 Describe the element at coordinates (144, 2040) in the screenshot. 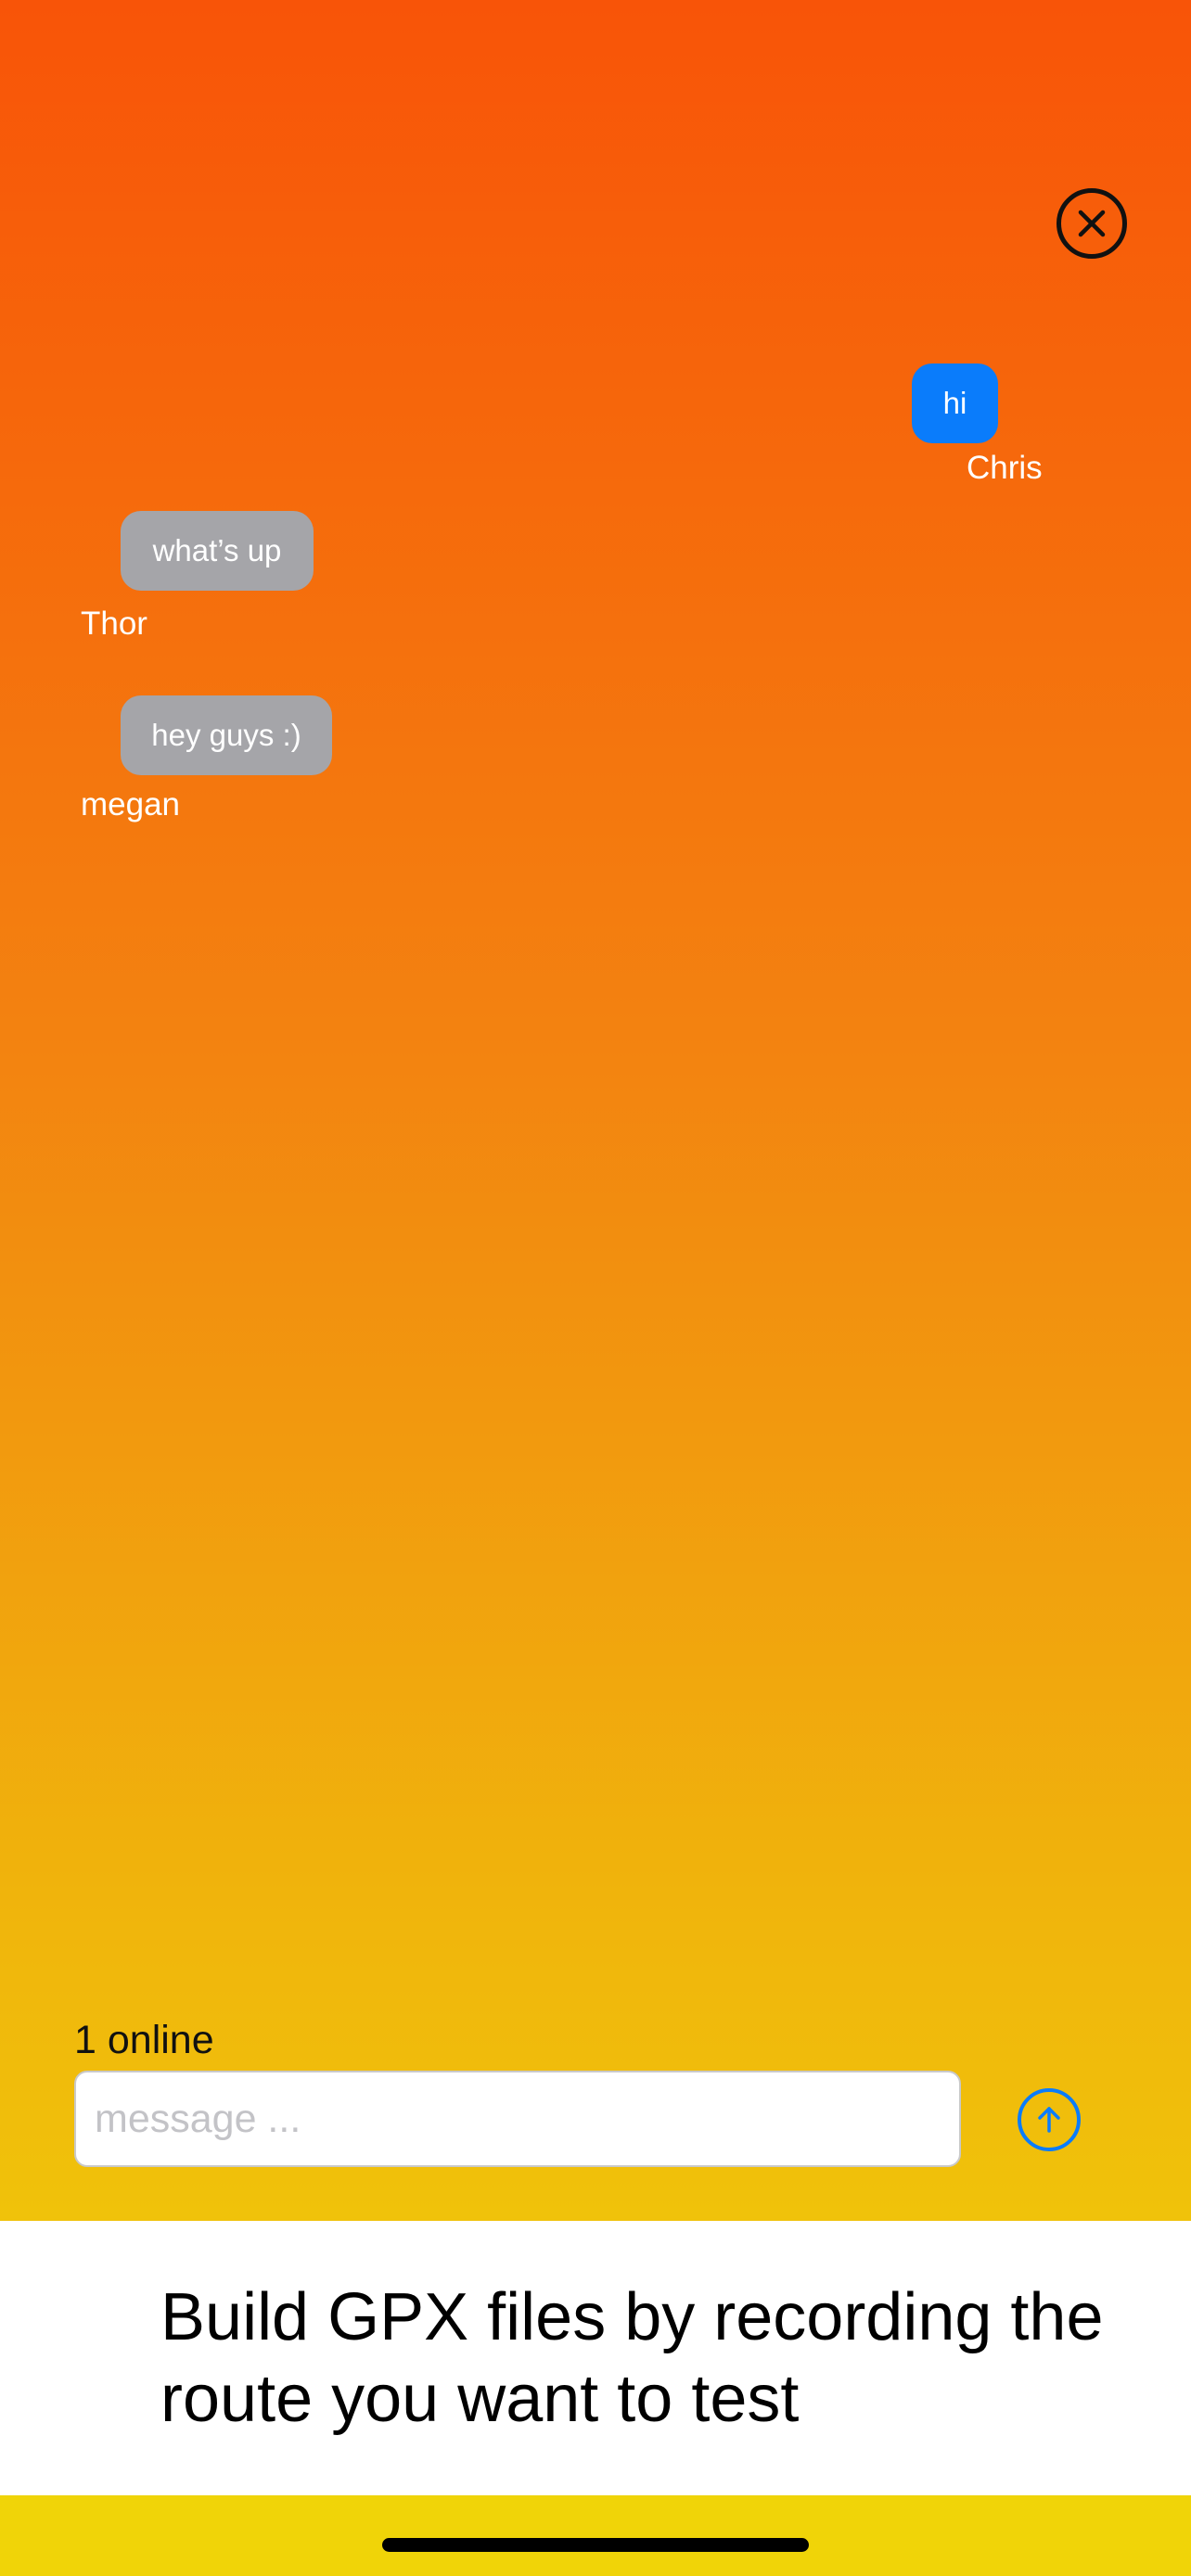

I see `online-count: 1 online` at that location.